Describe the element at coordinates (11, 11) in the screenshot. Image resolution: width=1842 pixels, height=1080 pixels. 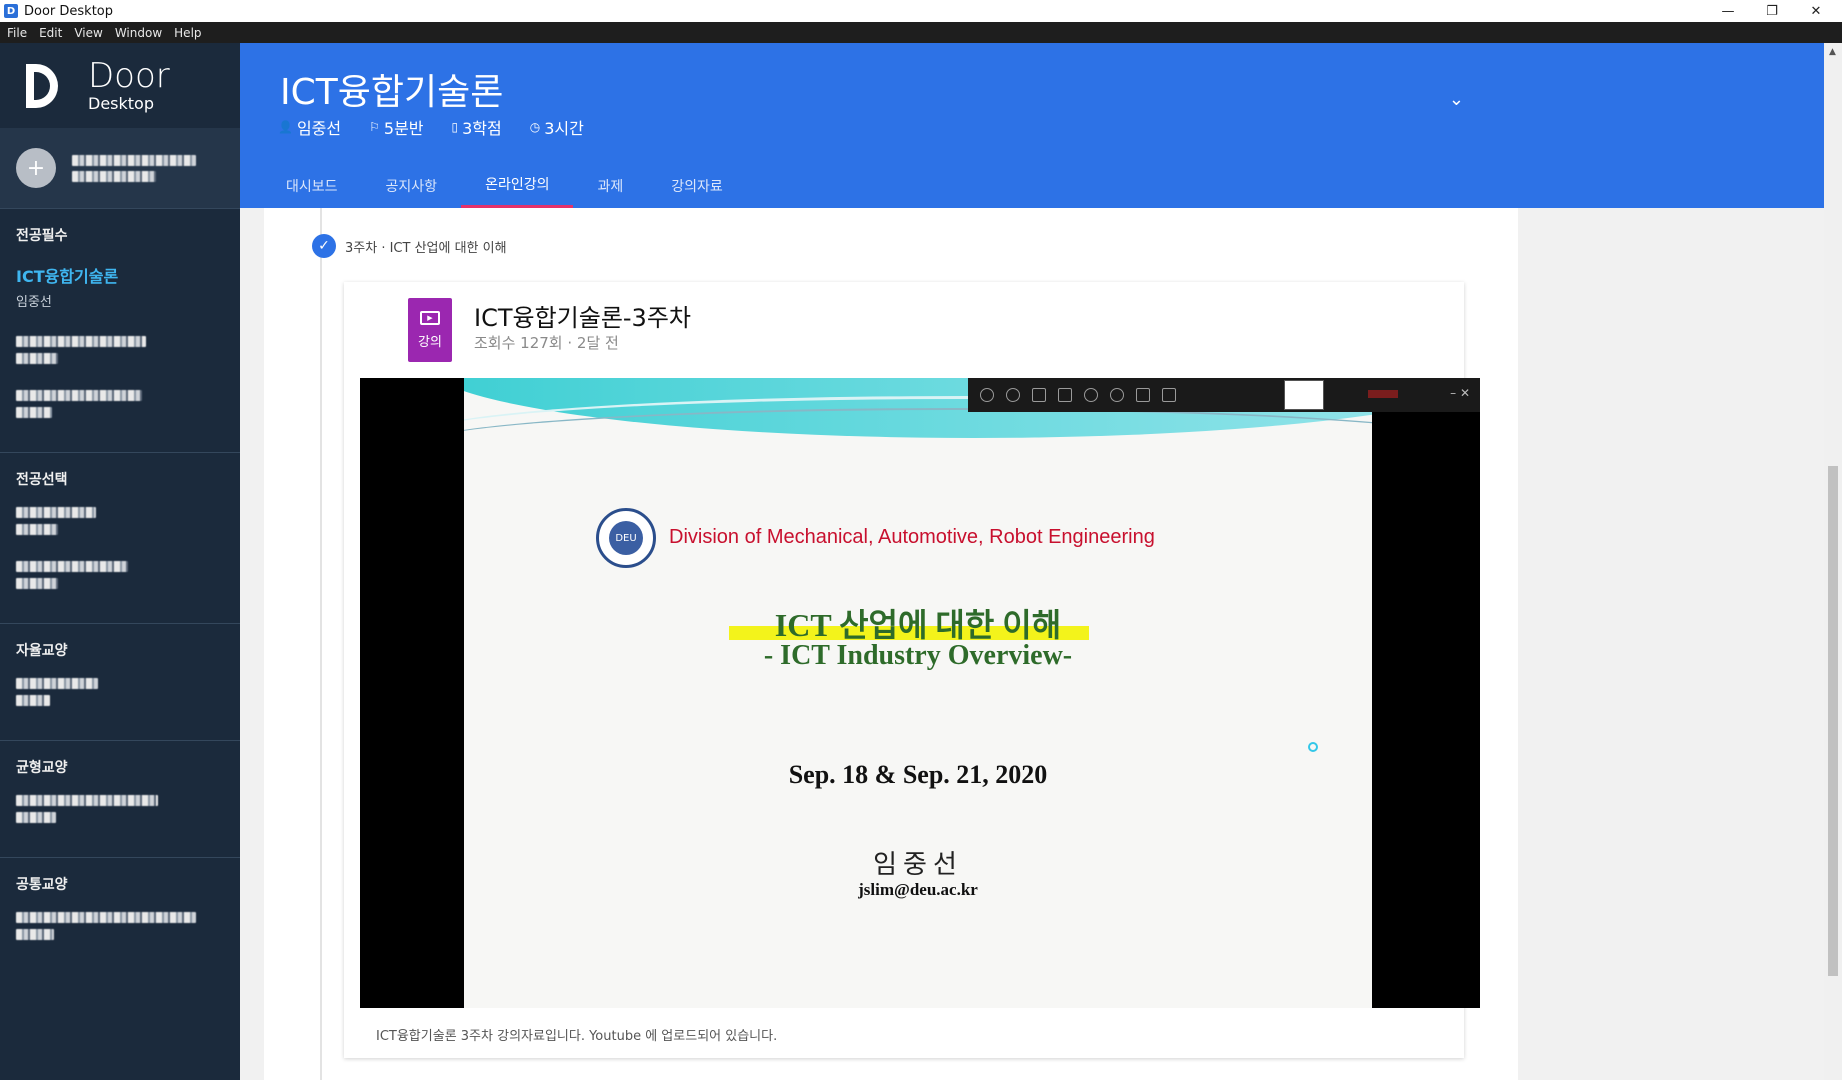
I see `app-icon: D` at that location.